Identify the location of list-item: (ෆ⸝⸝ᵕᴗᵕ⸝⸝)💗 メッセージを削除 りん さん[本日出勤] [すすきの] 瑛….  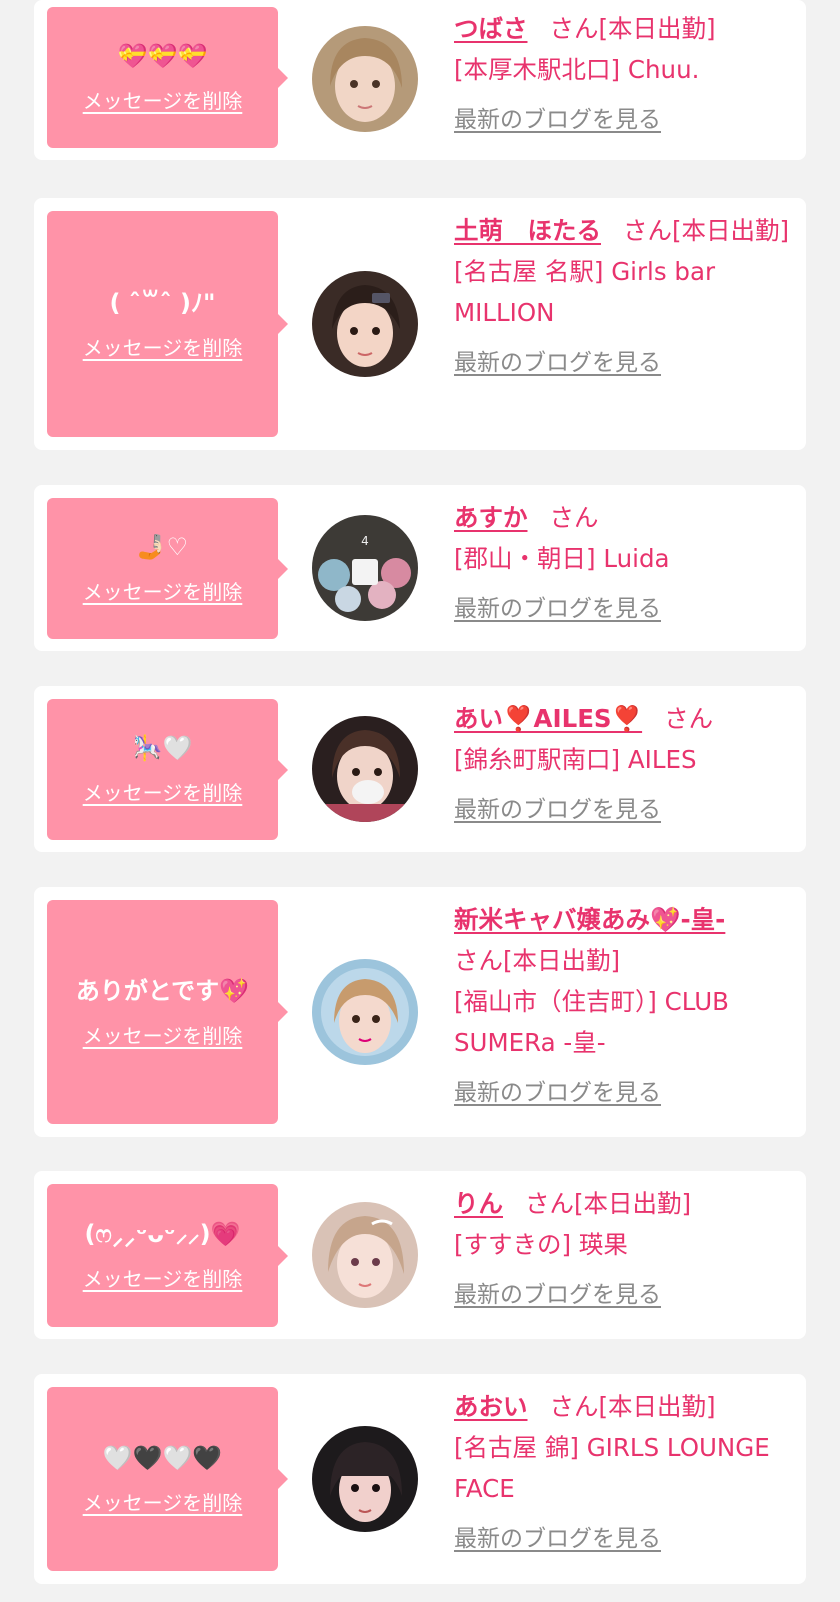
(420, 1255).